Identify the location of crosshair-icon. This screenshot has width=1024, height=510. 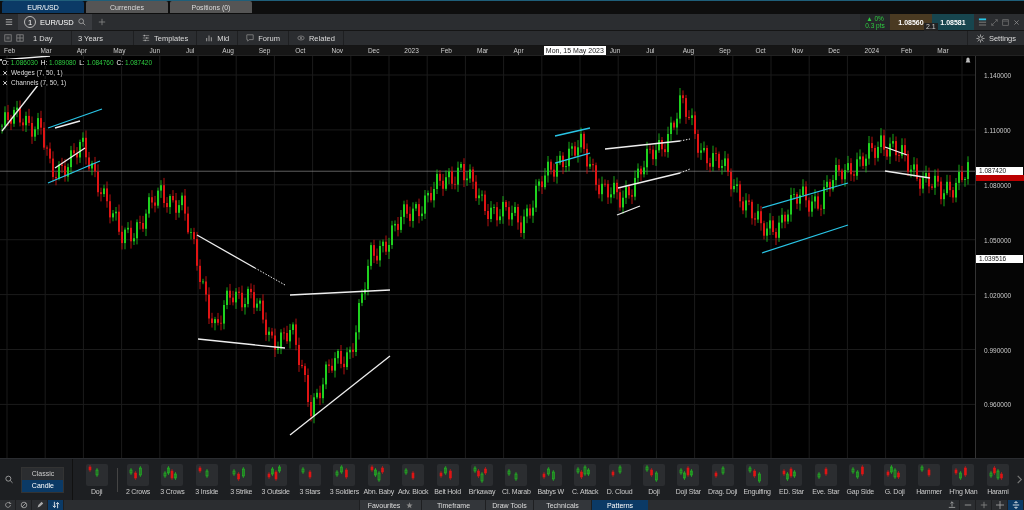
(999, 505).